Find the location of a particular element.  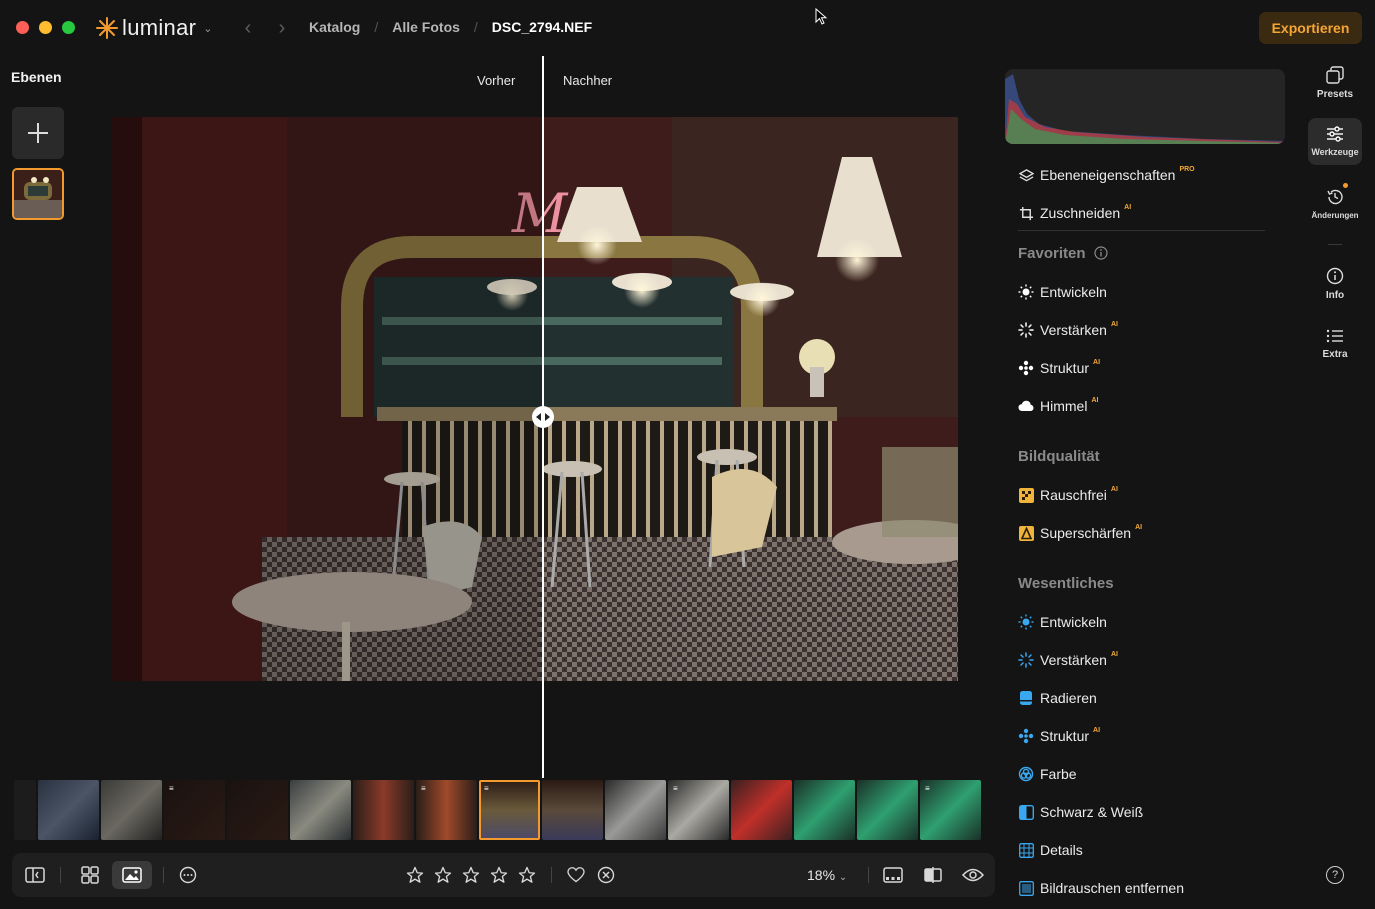

filmstrip-thumb-selected: ≡ is located at coordinates (509, 810).